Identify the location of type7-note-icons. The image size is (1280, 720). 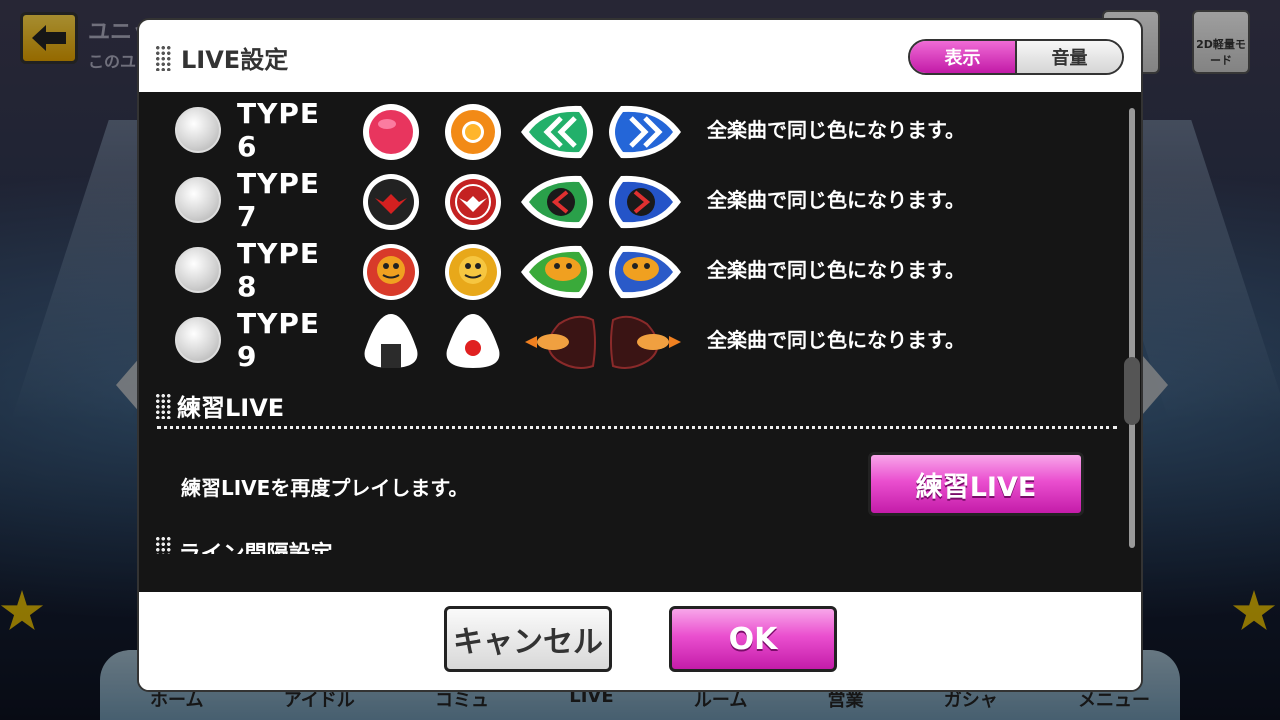
(522, 202).